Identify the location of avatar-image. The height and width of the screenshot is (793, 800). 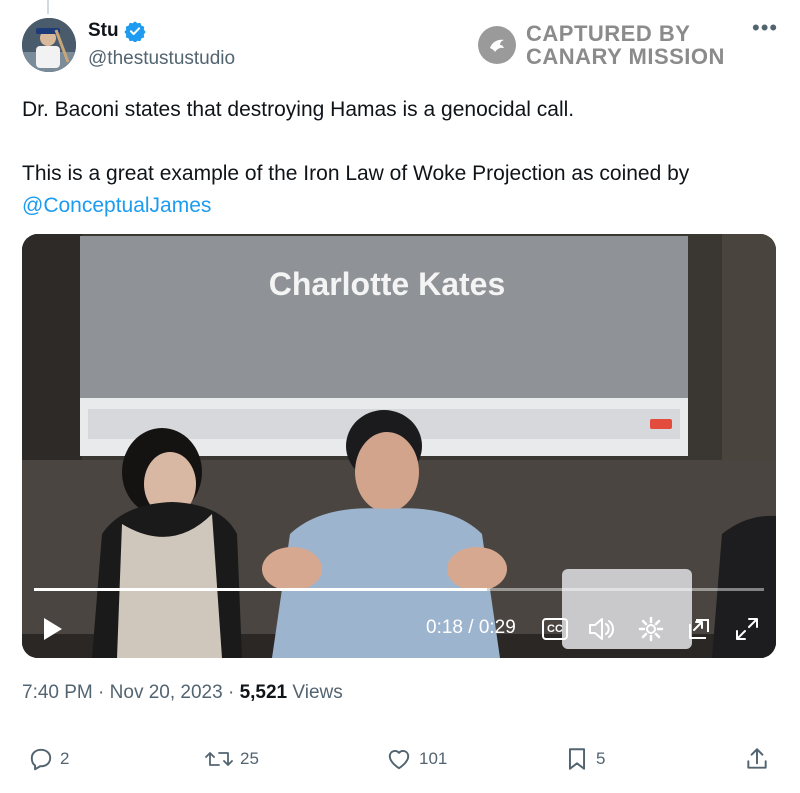
(49, 45).